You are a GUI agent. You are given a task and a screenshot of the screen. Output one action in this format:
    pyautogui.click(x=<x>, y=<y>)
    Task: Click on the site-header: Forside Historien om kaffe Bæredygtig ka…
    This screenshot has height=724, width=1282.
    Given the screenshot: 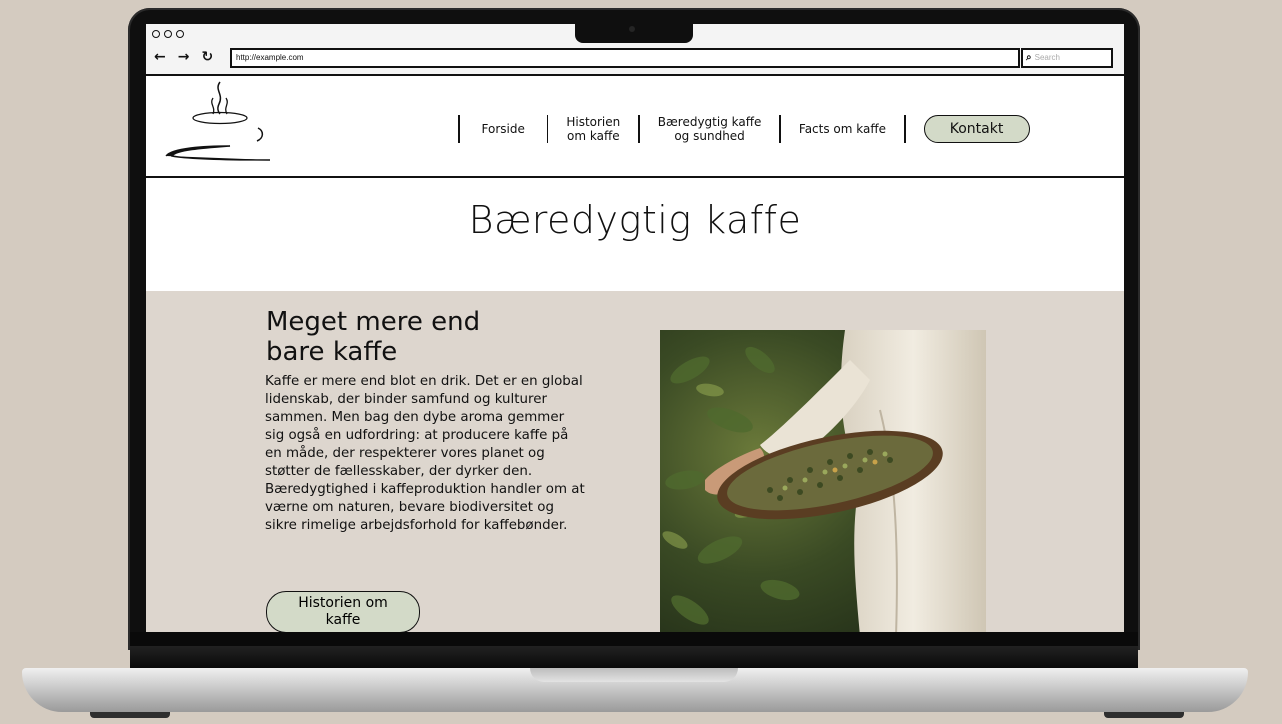 What is the action you would take?
    pyautogui.click(x=635, y=127)
    